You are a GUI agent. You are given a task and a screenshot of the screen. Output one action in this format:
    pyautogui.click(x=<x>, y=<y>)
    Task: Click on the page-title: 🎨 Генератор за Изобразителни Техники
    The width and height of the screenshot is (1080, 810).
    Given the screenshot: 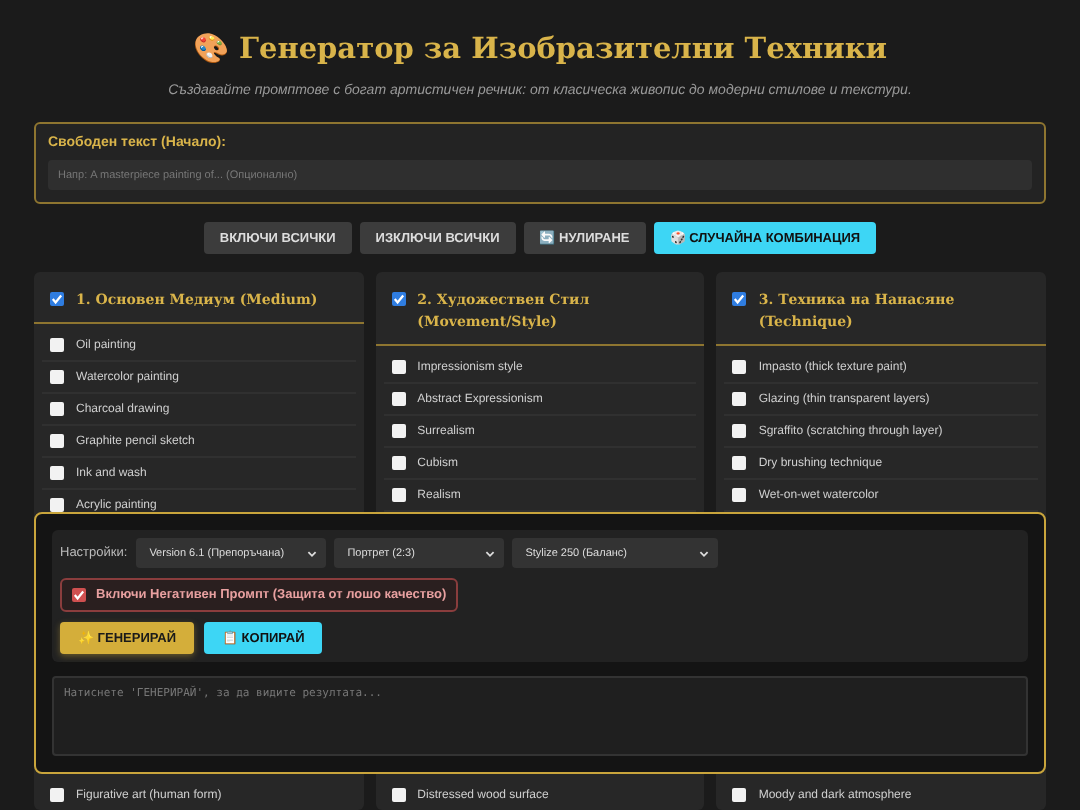 What is the action you would take?
    pyautogui.click(x=540, y=49)
    